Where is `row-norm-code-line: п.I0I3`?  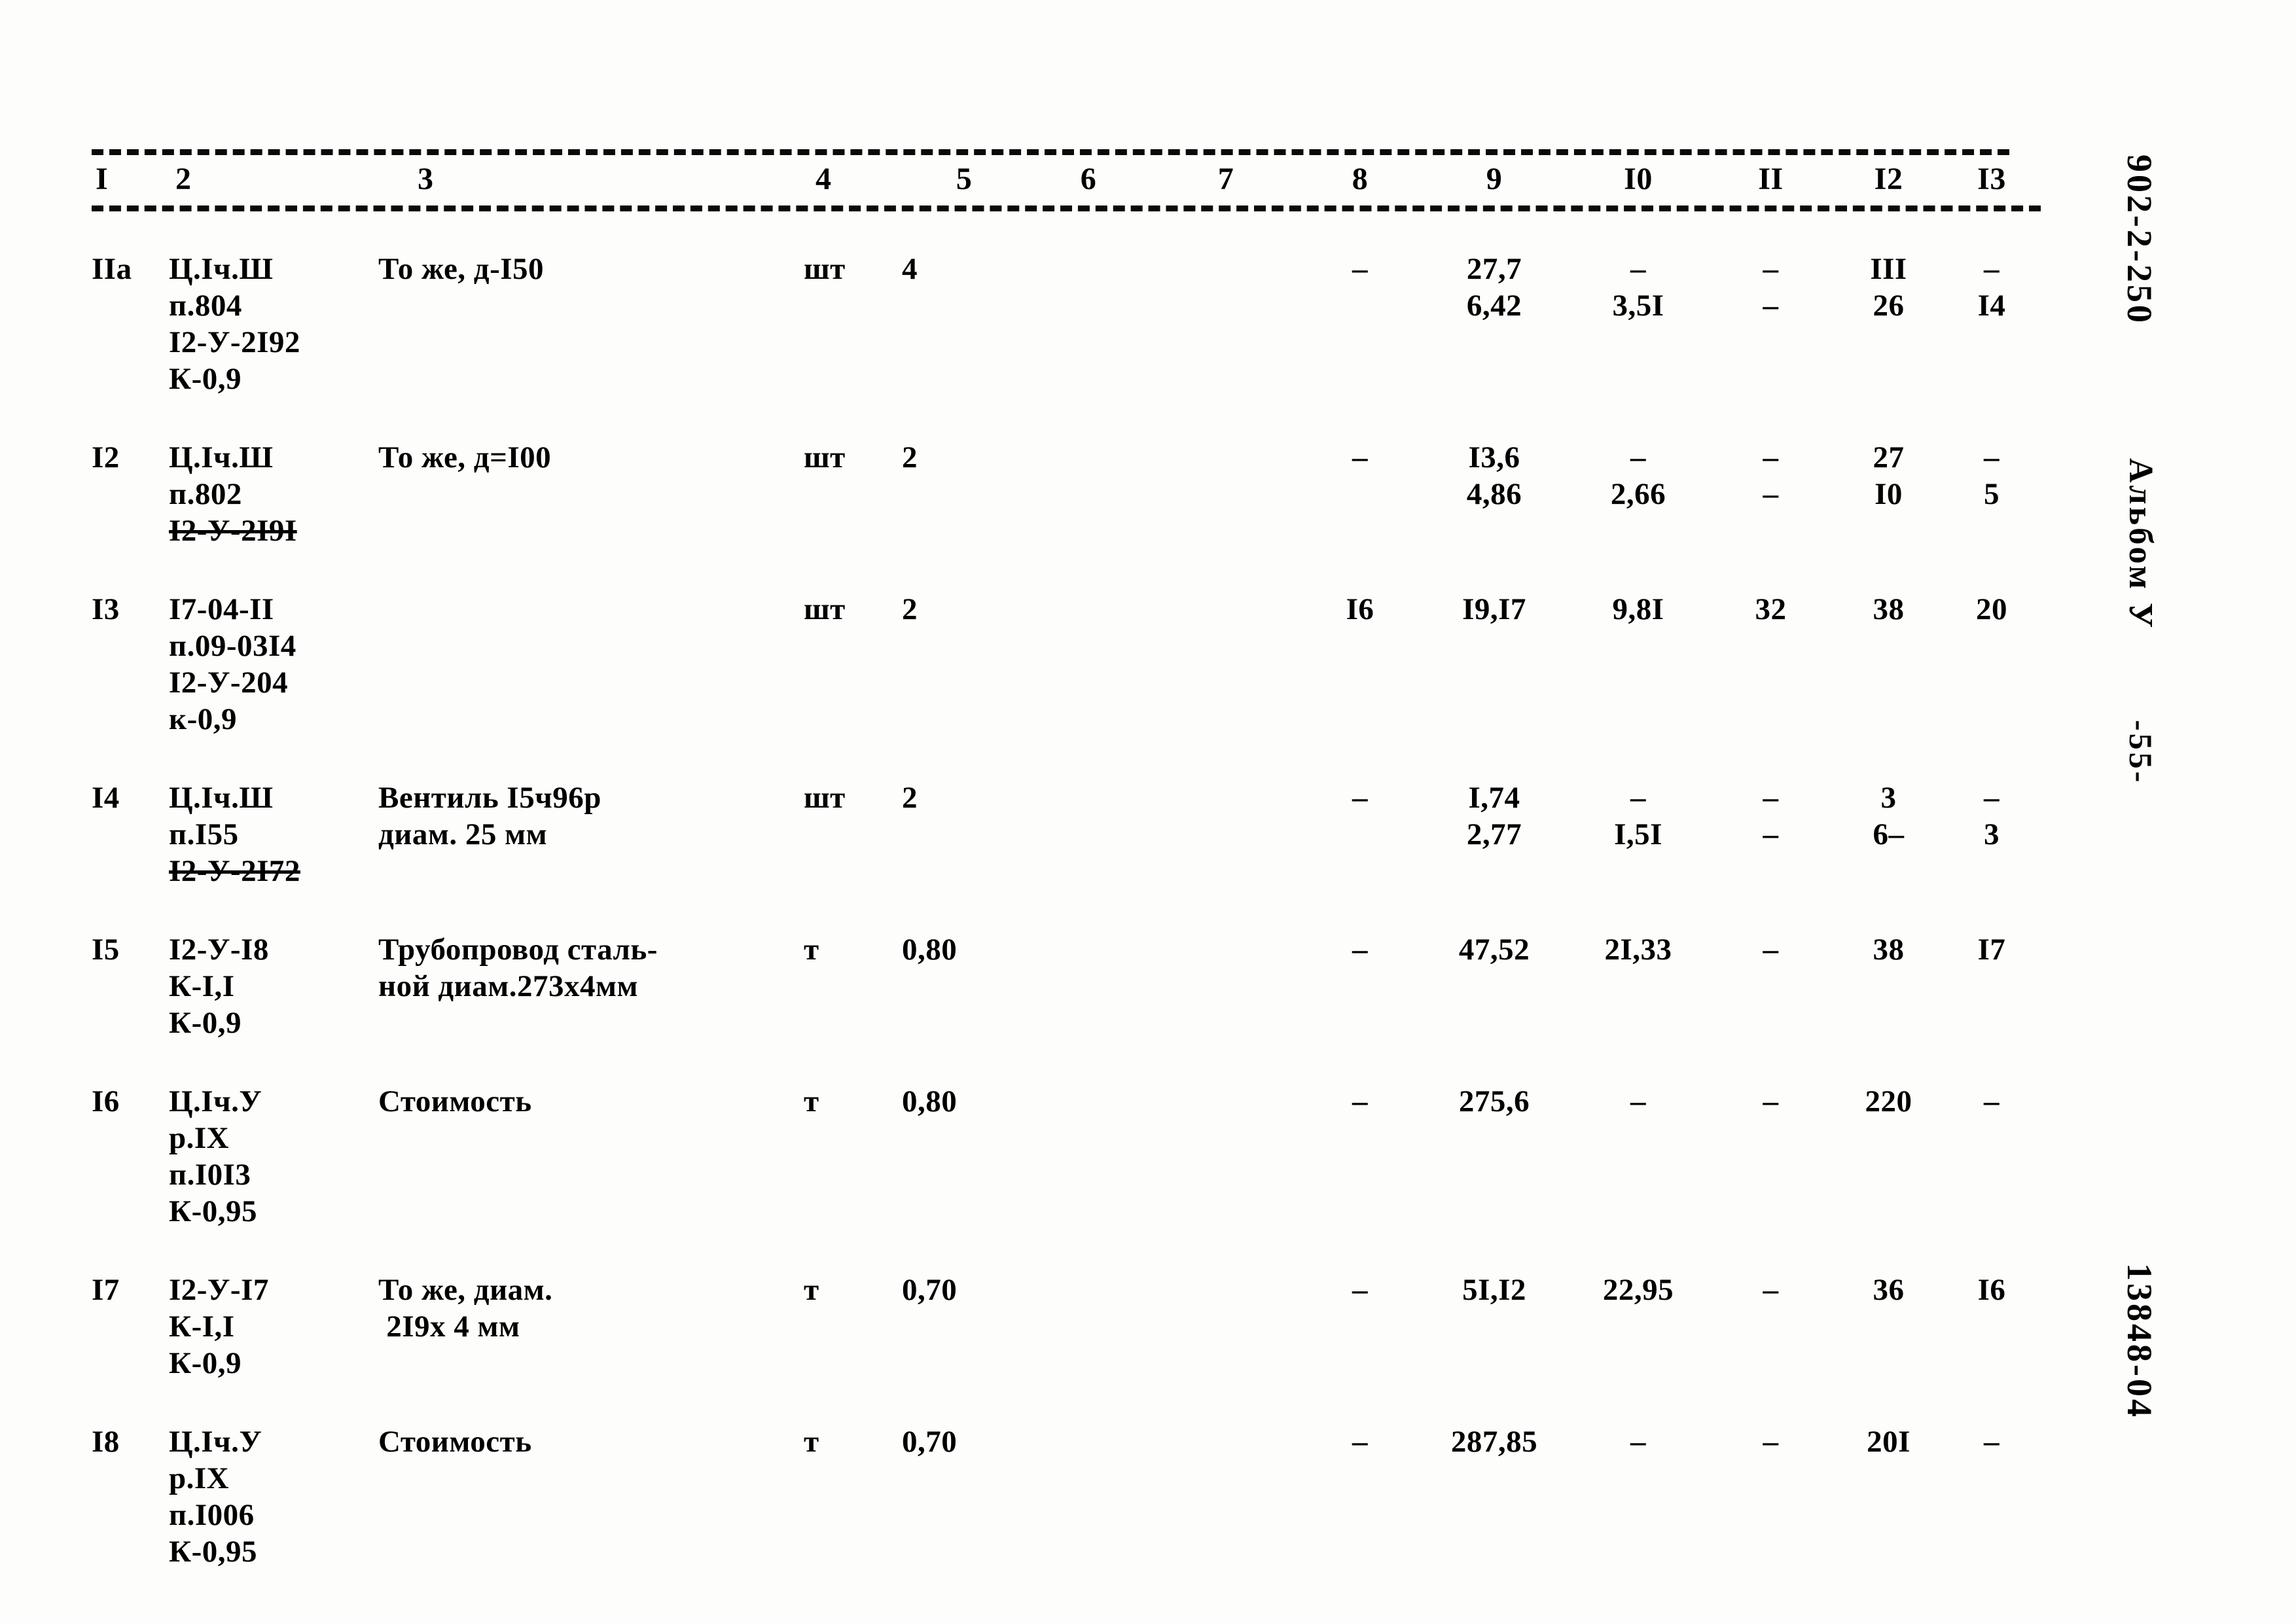 row-norm-code-line: п.I0I3 is located at coordinates (210, 1174).